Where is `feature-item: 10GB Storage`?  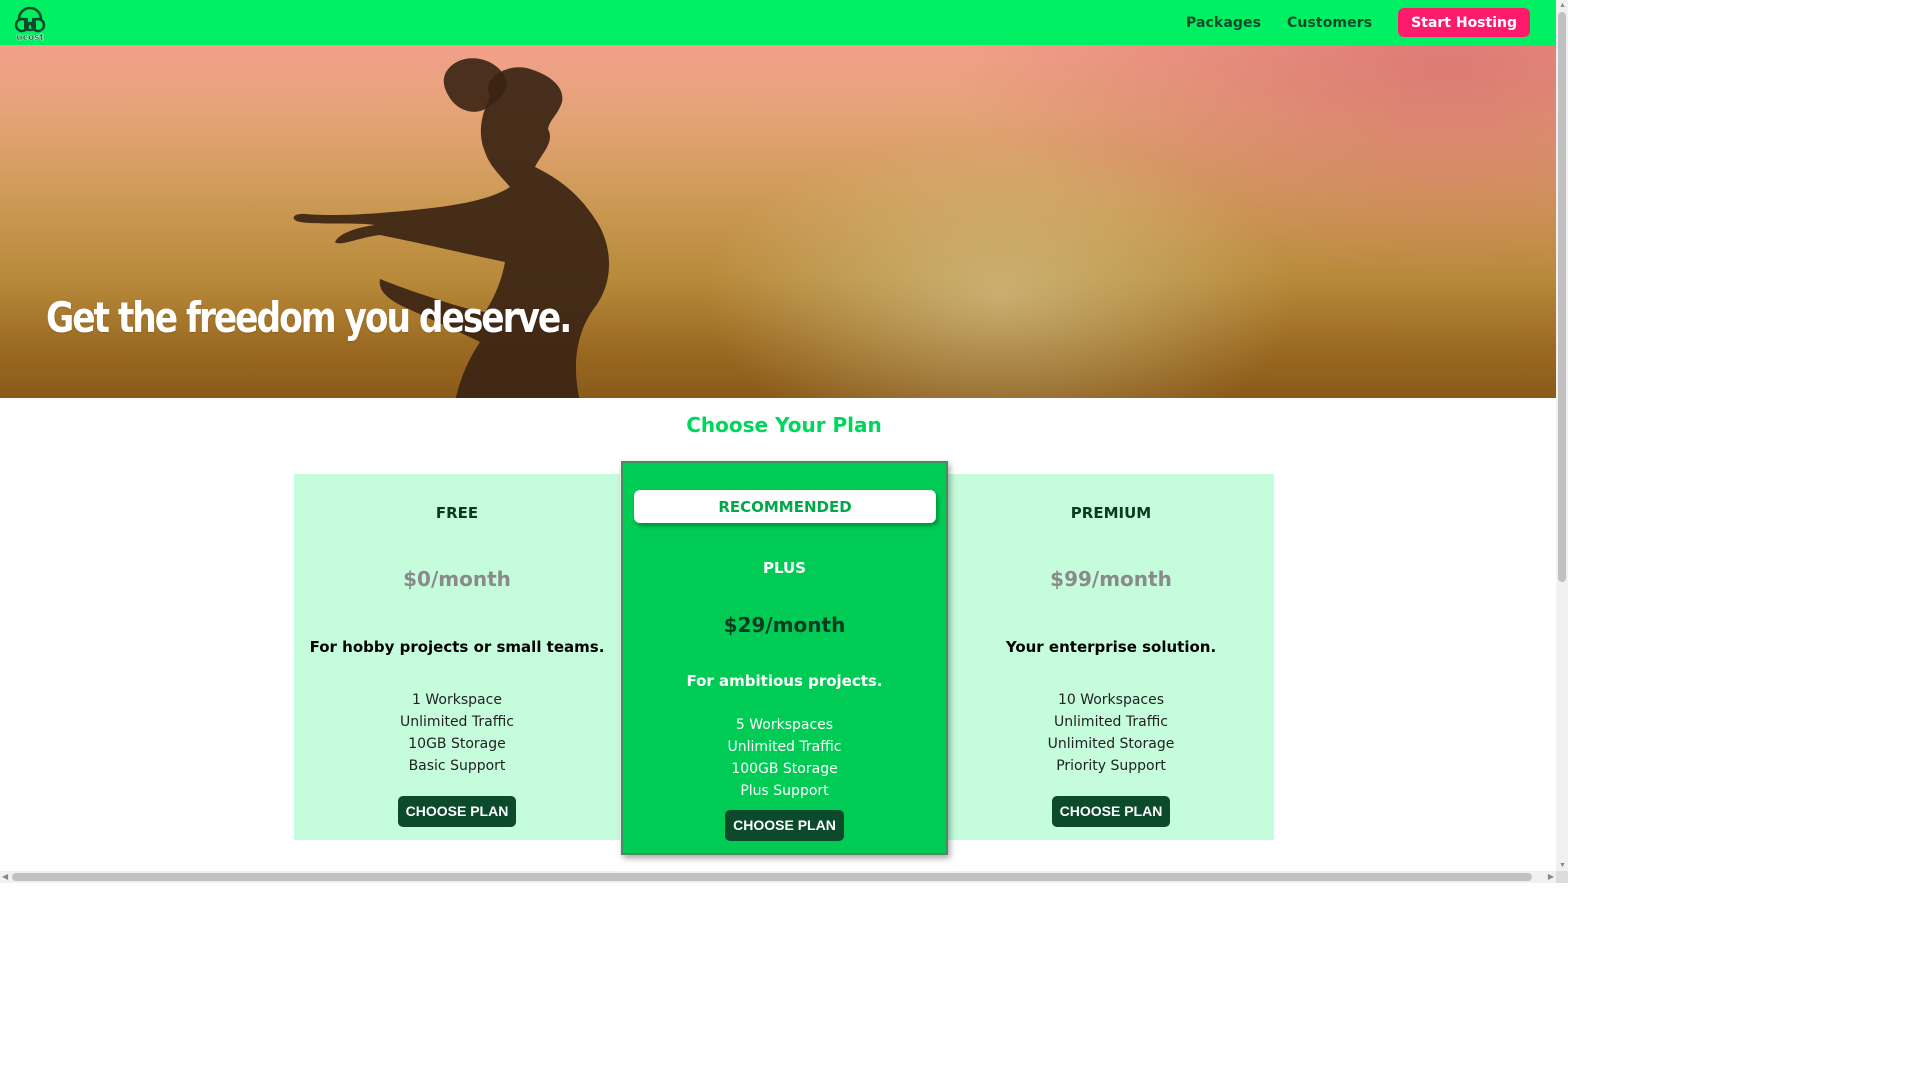
feature-item: 10GB Storage is located at coordinates (457, 744).